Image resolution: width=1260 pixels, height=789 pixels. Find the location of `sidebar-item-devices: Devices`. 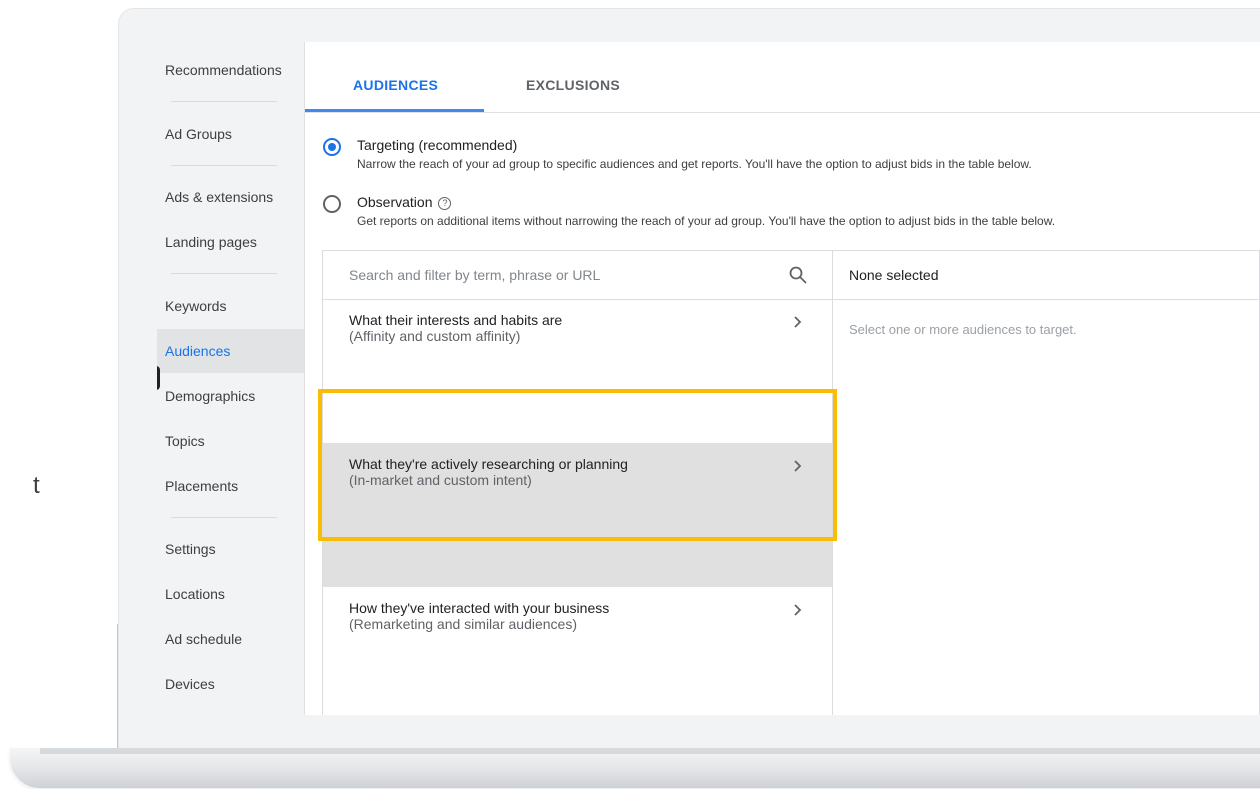

sidebar-item-devices: Devices is located at coordinates (230, 684).